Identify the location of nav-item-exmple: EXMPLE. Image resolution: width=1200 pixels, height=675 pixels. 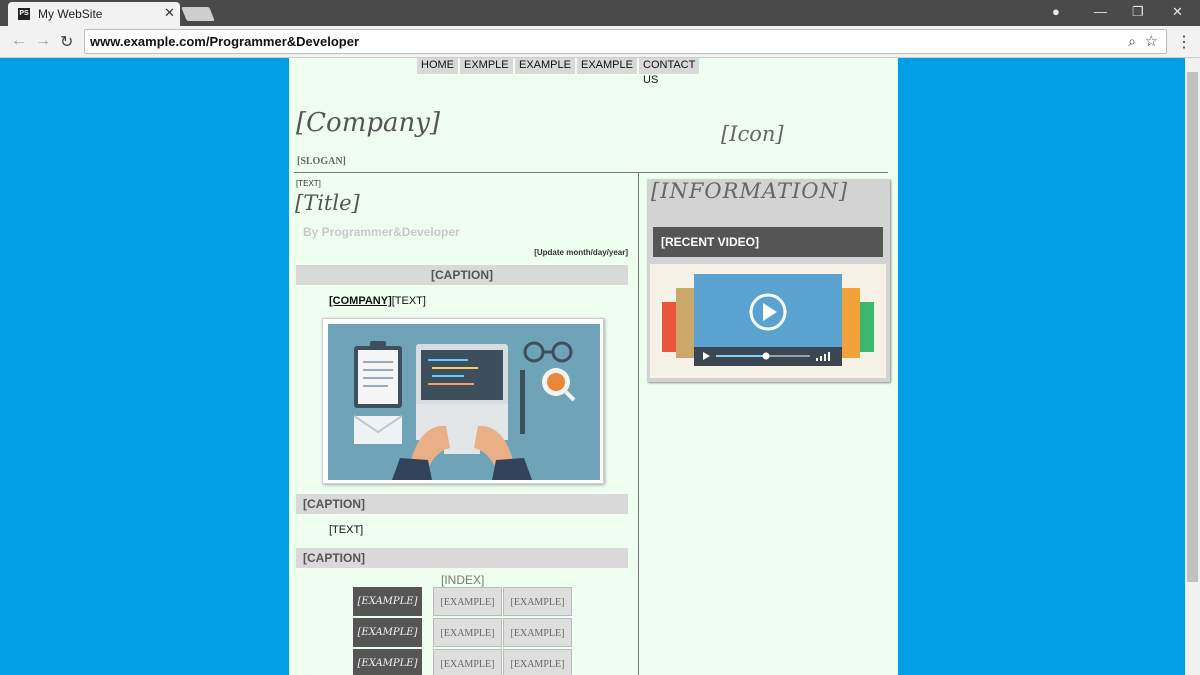
(486, 66).